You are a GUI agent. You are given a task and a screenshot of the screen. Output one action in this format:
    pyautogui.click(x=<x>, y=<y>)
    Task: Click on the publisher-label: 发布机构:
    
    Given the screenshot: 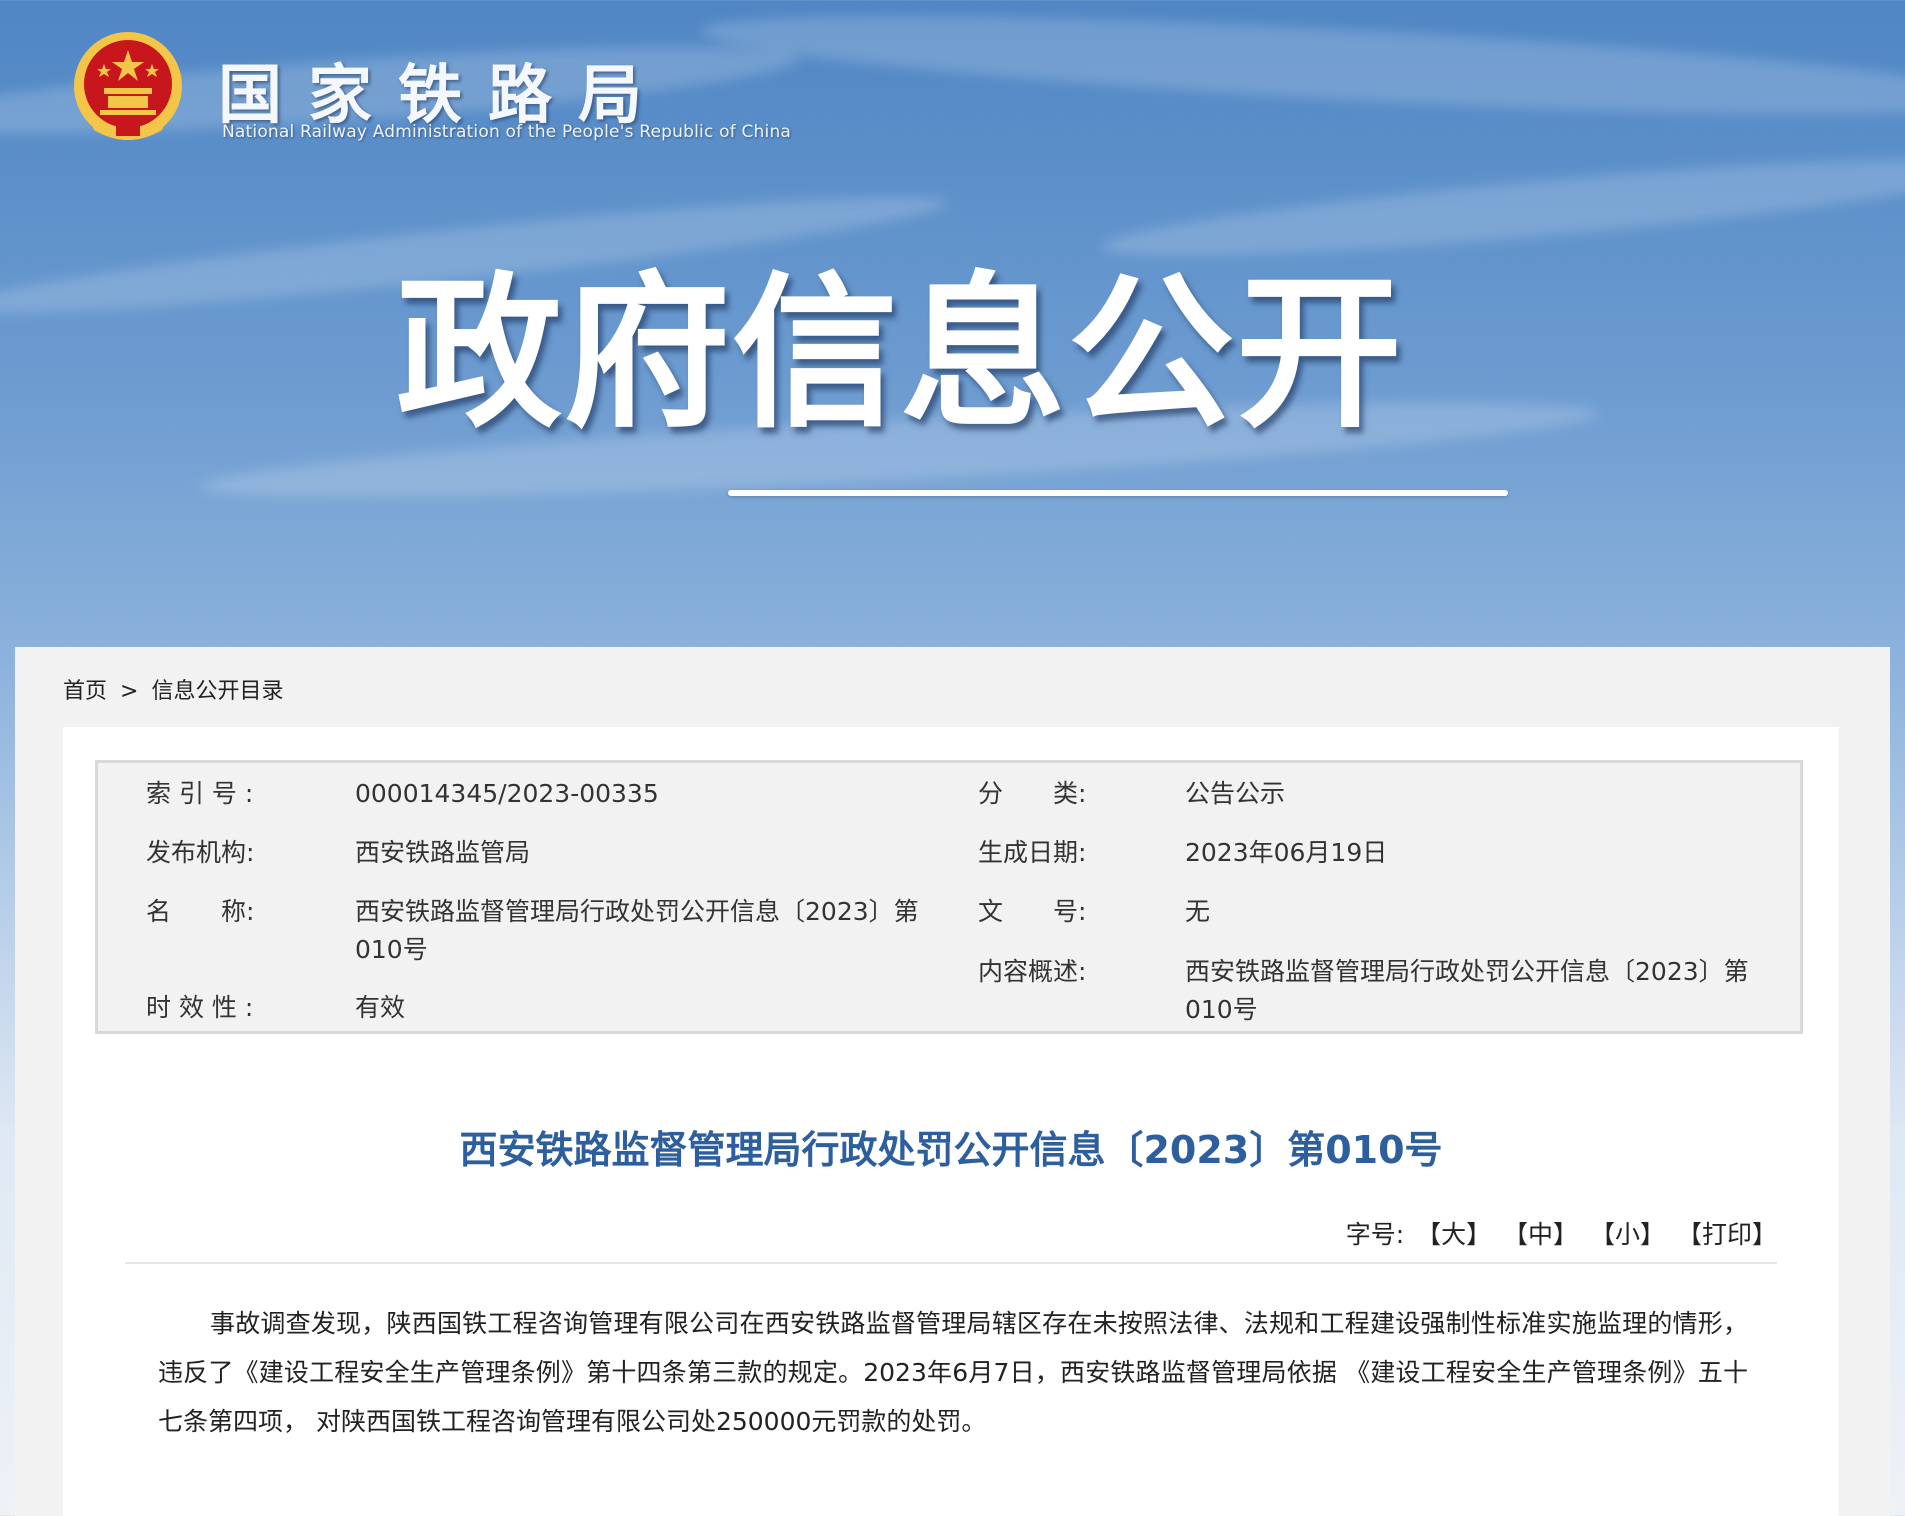 What is the action you would take?
    pyautogui.click(x=200, y=852)
    